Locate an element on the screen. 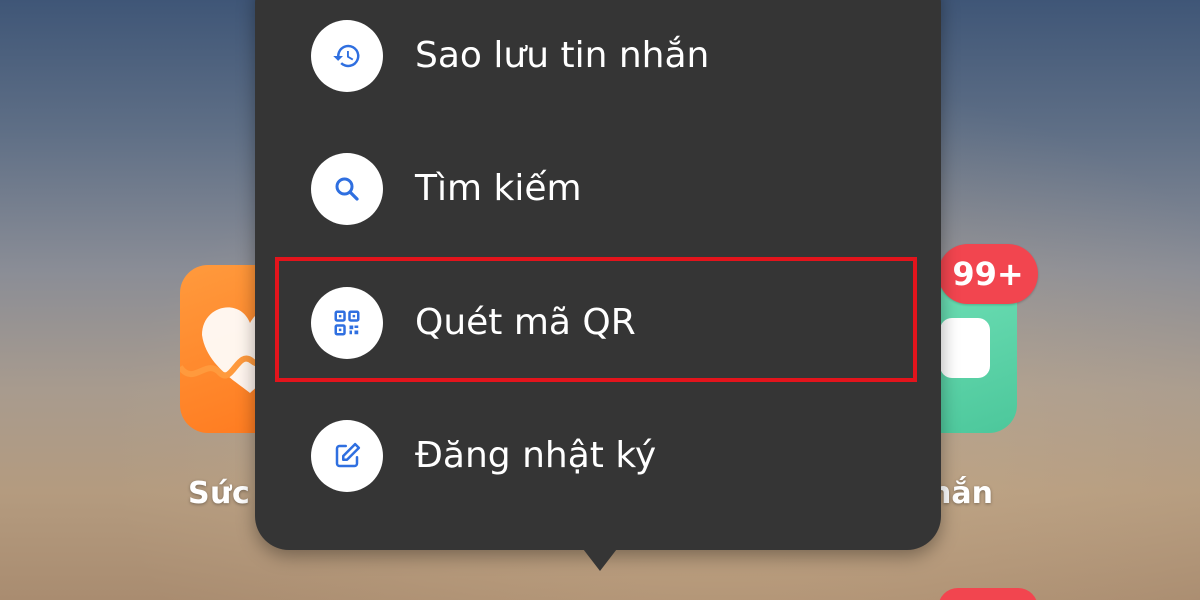 Image resolution: width=1200 pixels, height=600 pixels. history-icon is located at coordinates (346, 56).